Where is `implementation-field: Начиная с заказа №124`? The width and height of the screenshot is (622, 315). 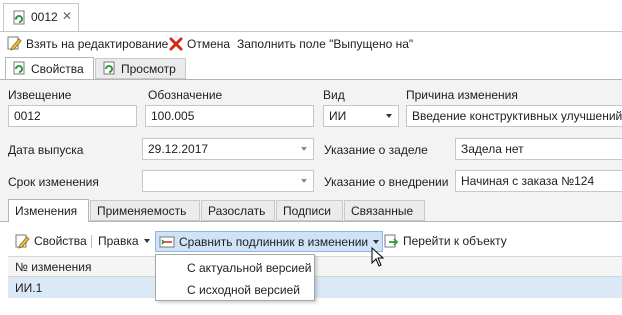
implementation-field: Начиная с заказа №124 is located at coordinates (538, 181).